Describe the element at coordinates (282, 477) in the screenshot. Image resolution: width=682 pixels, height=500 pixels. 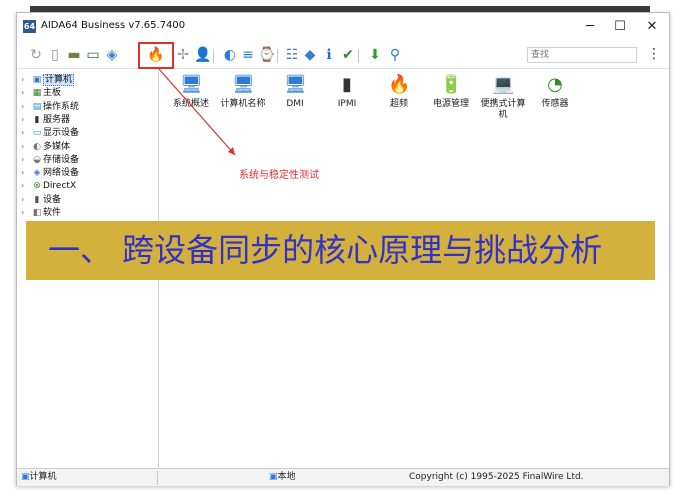
I see `status-location: ▣本地` at that location.